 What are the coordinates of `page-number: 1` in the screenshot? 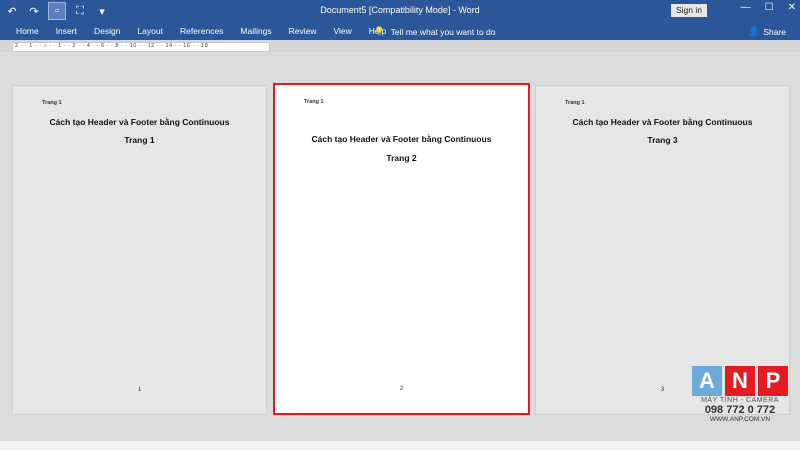 It's located at (139, 390).